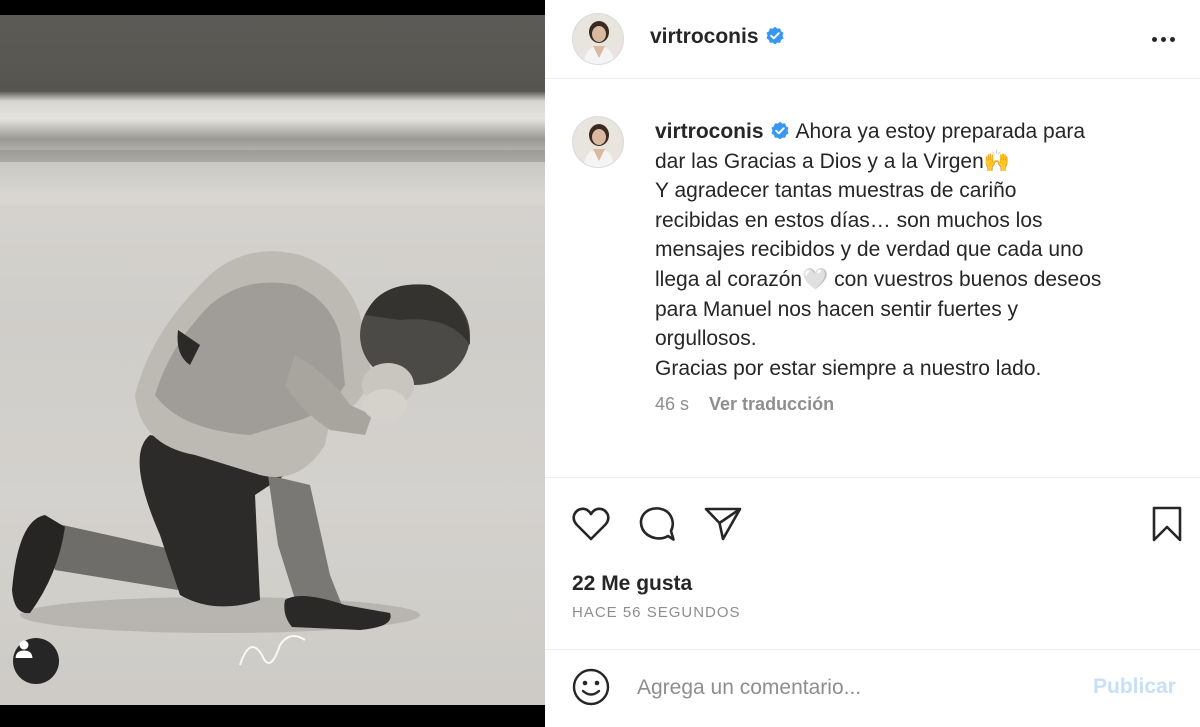  Describe the element at coordinates (1163, 39) in the screenshot. I see `more-options-icon` at that location.